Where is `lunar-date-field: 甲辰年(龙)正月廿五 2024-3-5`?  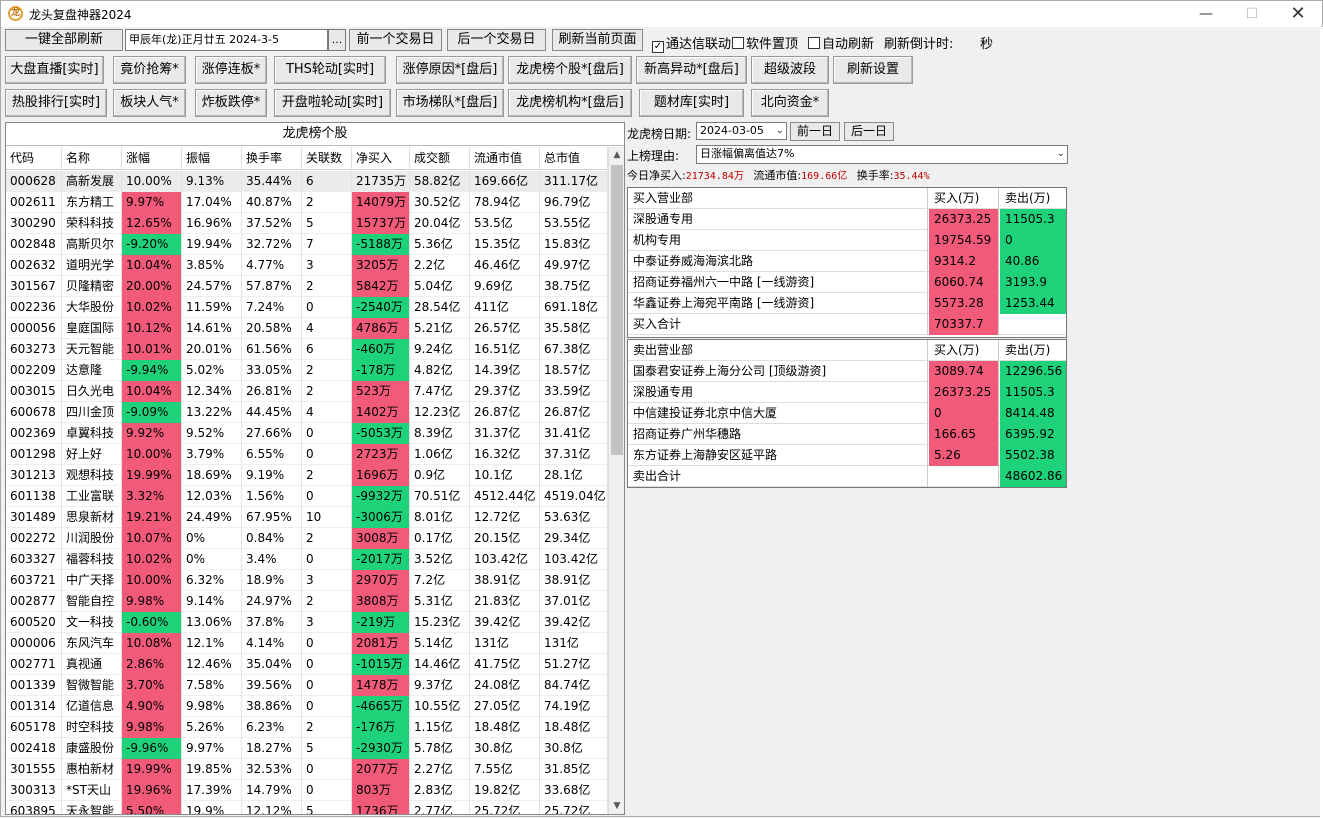
lunar-date-field: 甲辰年(龙)正月廿五 2024-3-5 is located at coordinates (226, 40).